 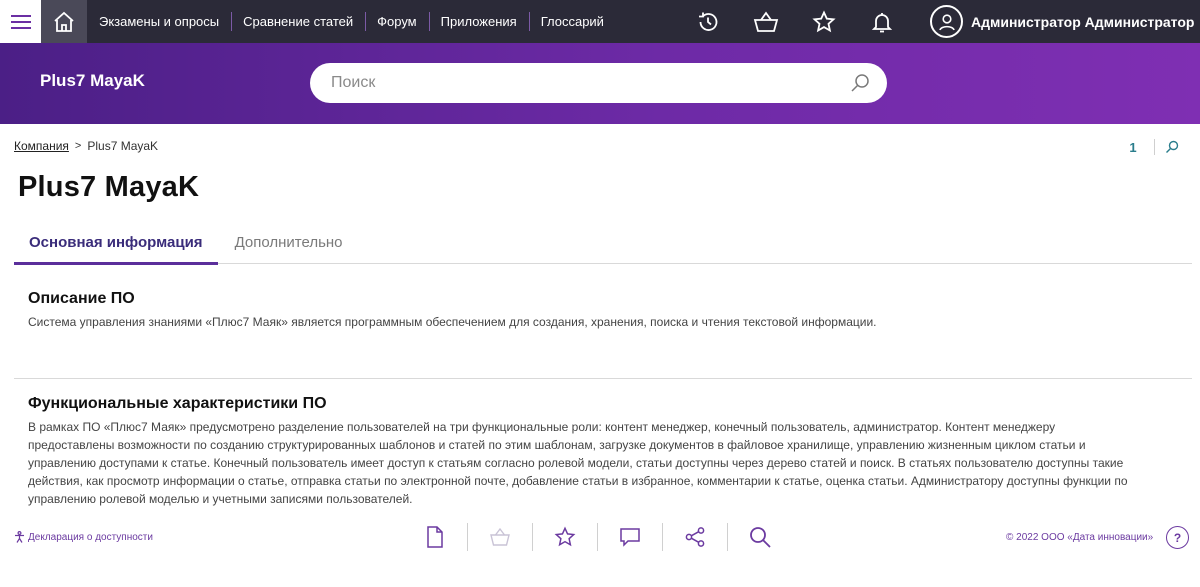 What do you see at coordinates (90, 537) in the screenshot?
I see `accessibility-label: Декларация о доступности` at bounding box center [90, 537].